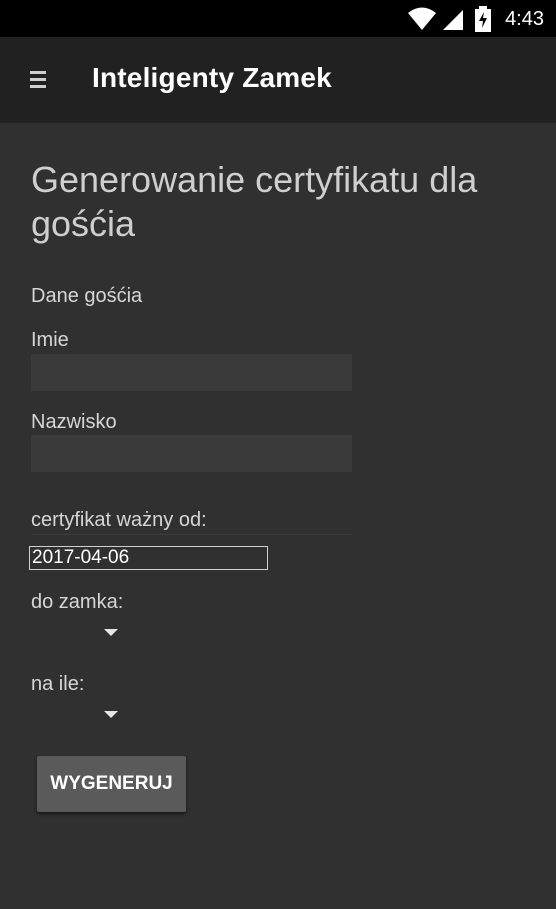  What do you see at coordinates (74, 422) in the screenshot?
I see `last-name-label: Nazwisko` at bounding box center [74, 422].